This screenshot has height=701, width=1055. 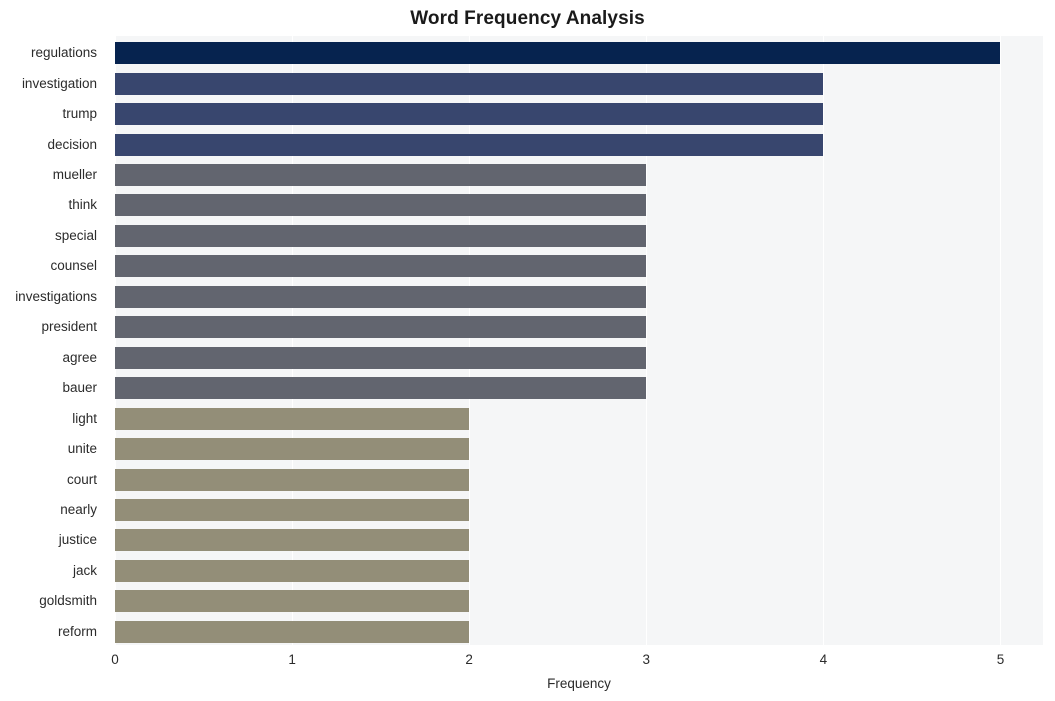 What do you see at coordinates (823, 659) in the screenshot?
I see `x-axis-tick-label: 4` at bounding box center [823, 659].